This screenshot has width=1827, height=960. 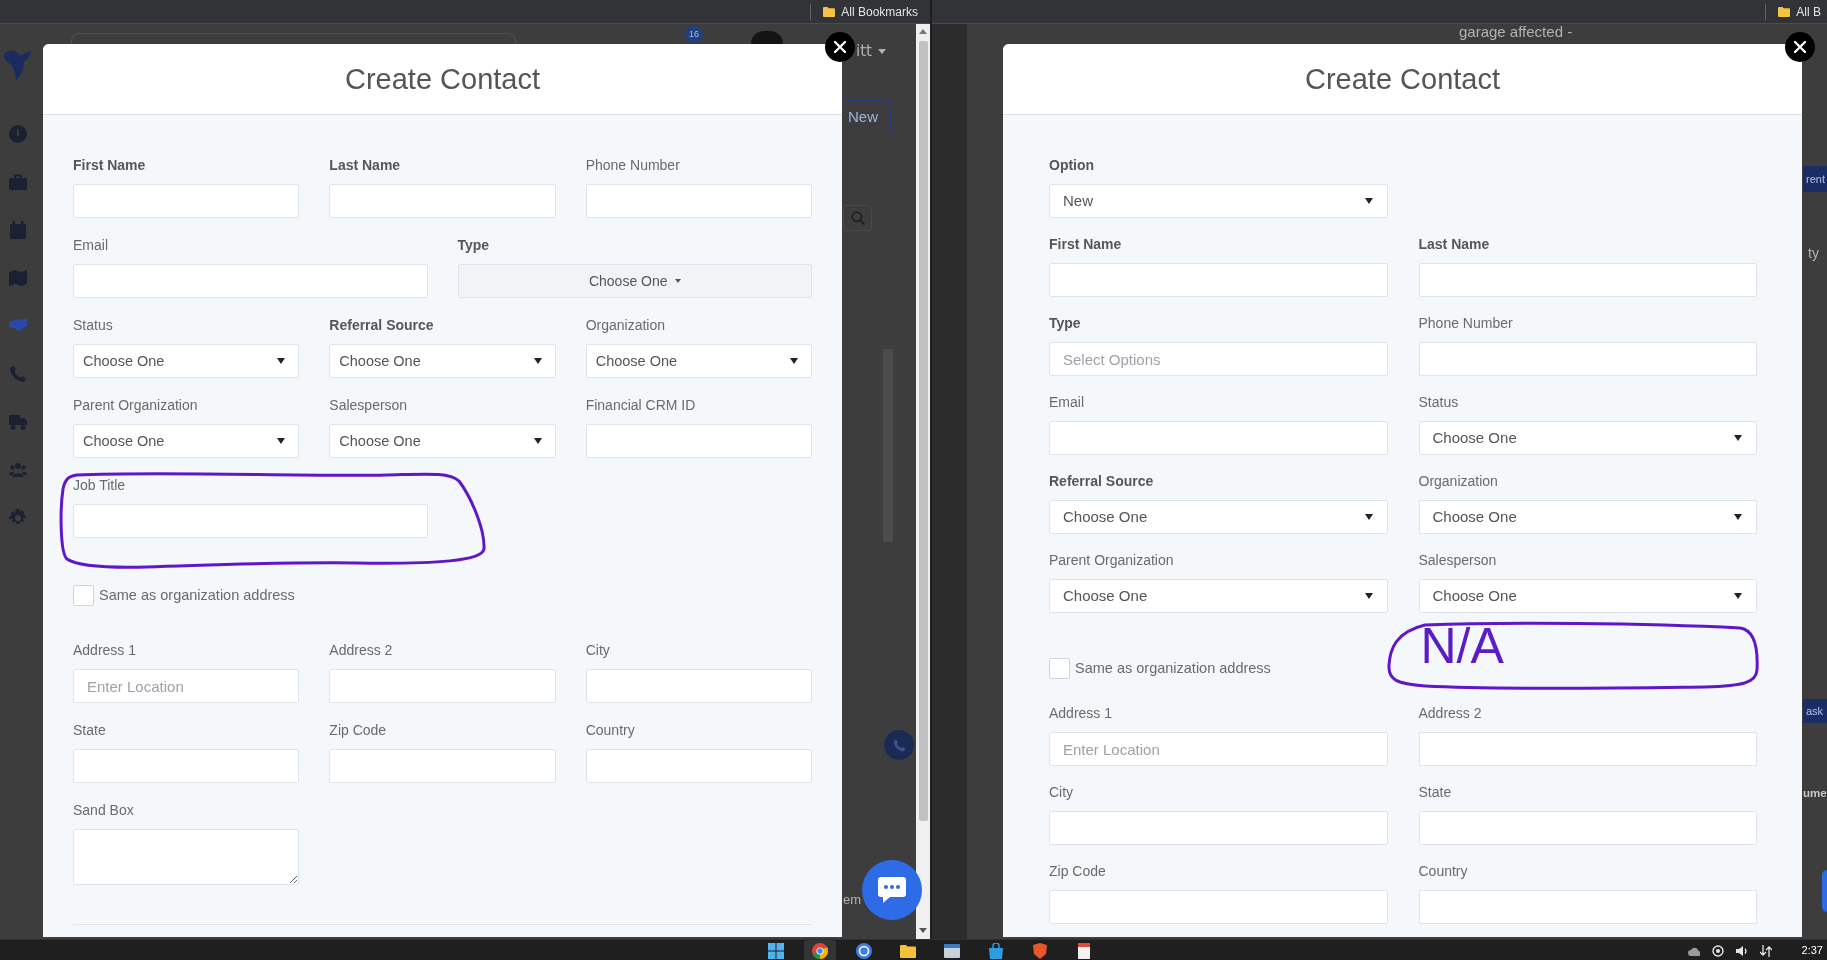 What do you see at coordinates (634, 281) in the screenshot?
I see `dropdown-button: Choose One` at bounding box center [634, 281].